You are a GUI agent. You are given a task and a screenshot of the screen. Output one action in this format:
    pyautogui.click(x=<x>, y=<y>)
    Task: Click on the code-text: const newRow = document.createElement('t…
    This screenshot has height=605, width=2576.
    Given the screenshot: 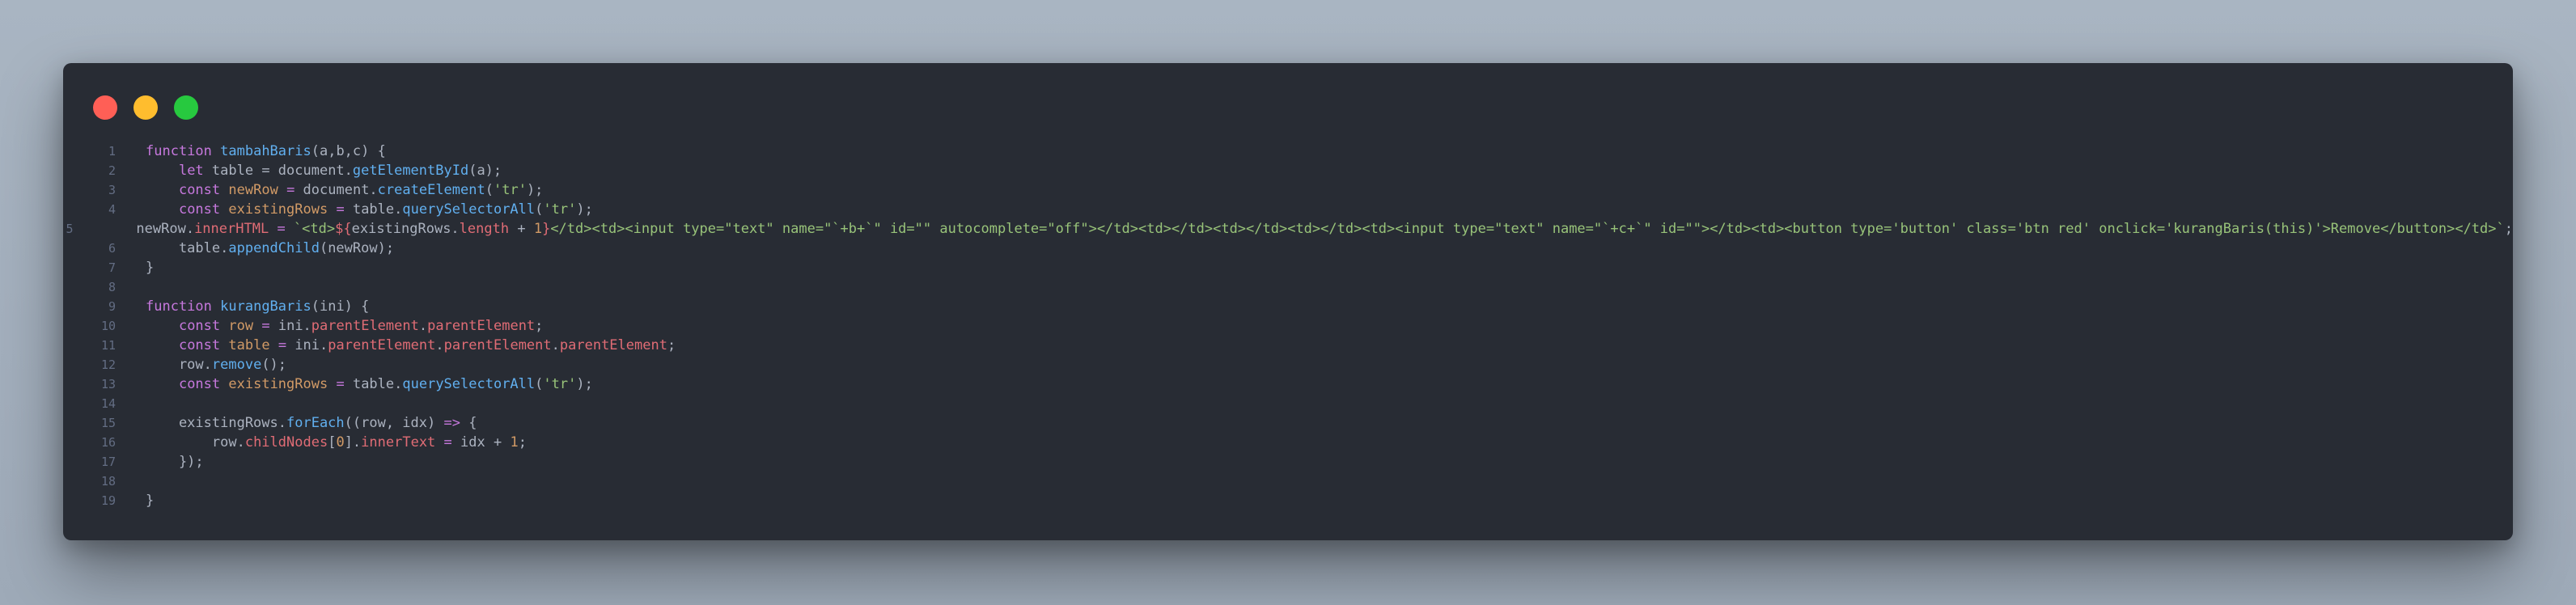 What is the action you would take?
    pyautogui.click(x=344, y=190)
    